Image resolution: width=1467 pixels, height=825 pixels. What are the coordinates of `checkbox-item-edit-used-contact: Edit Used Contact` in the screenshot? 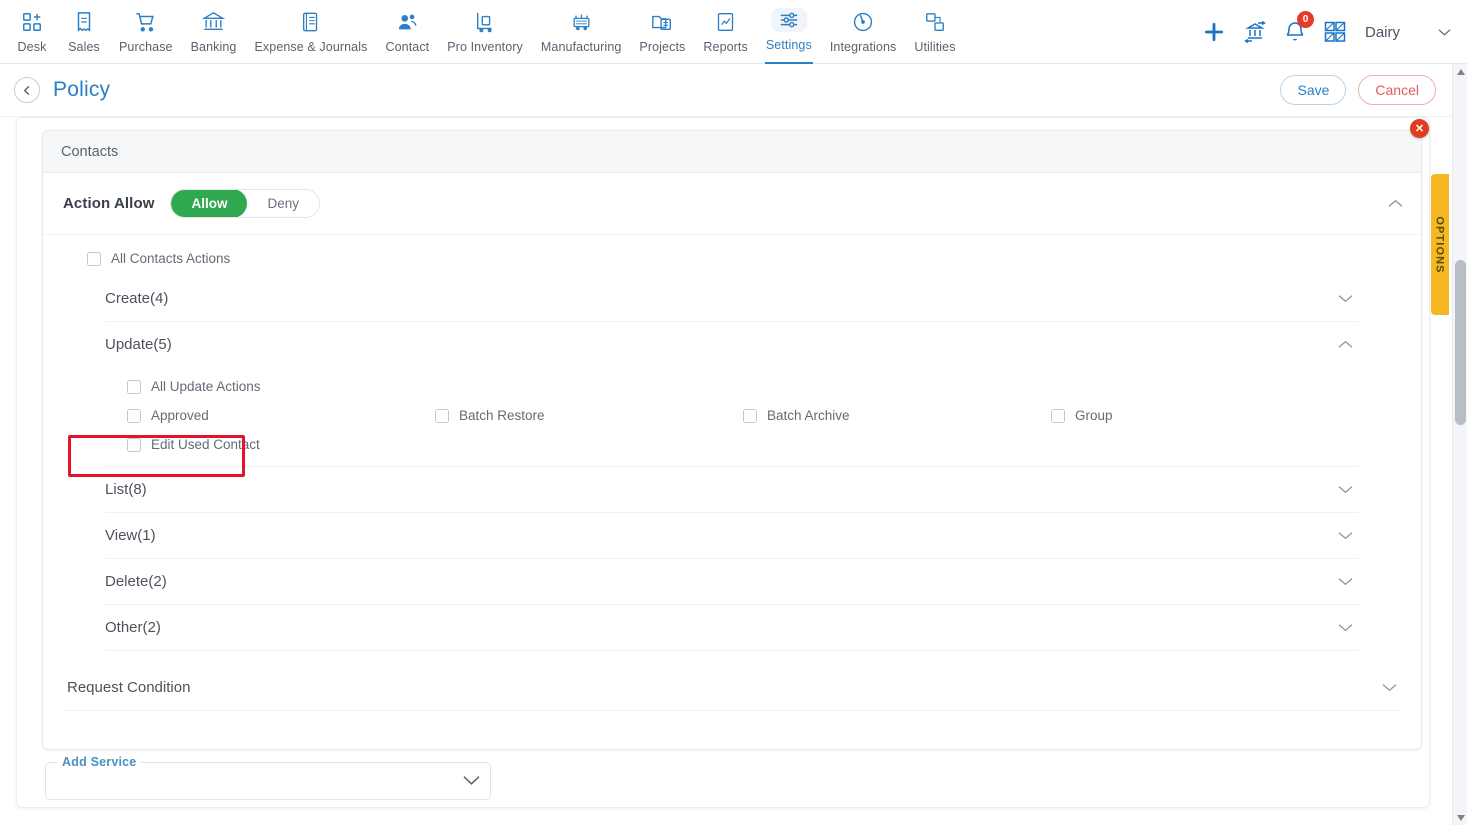 It's located at (281, 444).